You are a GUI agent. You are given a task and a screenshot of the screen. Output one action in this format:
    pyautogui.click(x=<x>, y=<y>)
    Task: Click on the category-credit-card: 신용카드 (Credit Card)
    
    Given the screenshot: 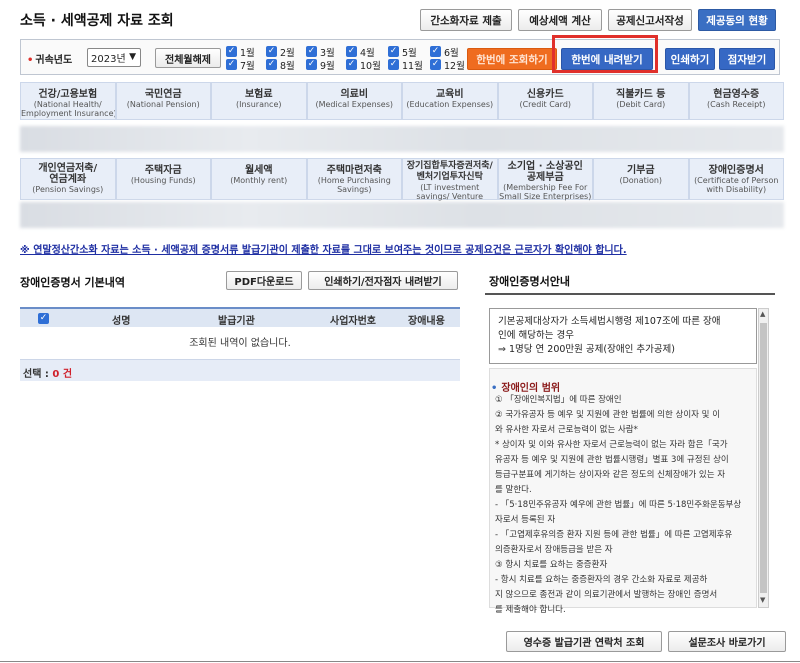 What is the action you would take?
    pyautogui.click(x=545, y=101)
    